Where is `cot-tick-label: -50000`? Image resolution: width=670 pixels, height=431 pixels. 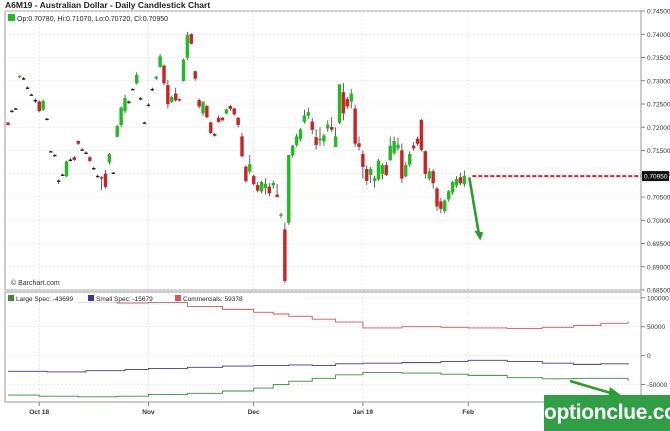 cot-tick-label: -50000 is located at coordinates (657, 385).